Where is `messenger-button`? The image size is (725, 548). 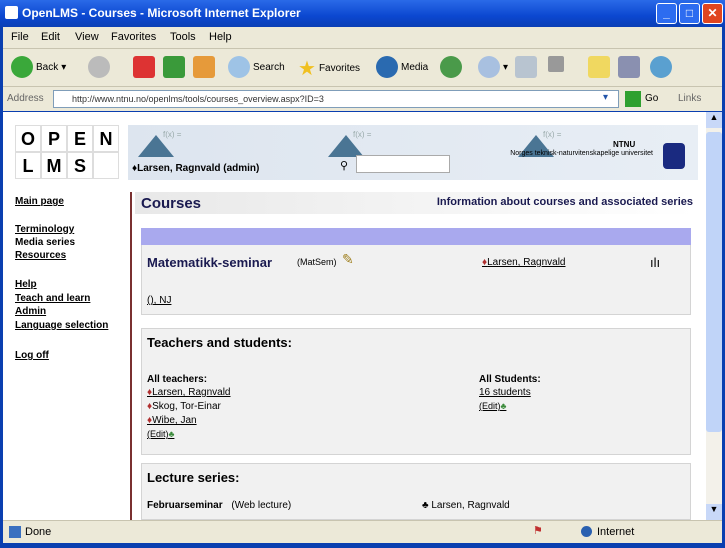 messenger-button is located at coordinates (661, 67).